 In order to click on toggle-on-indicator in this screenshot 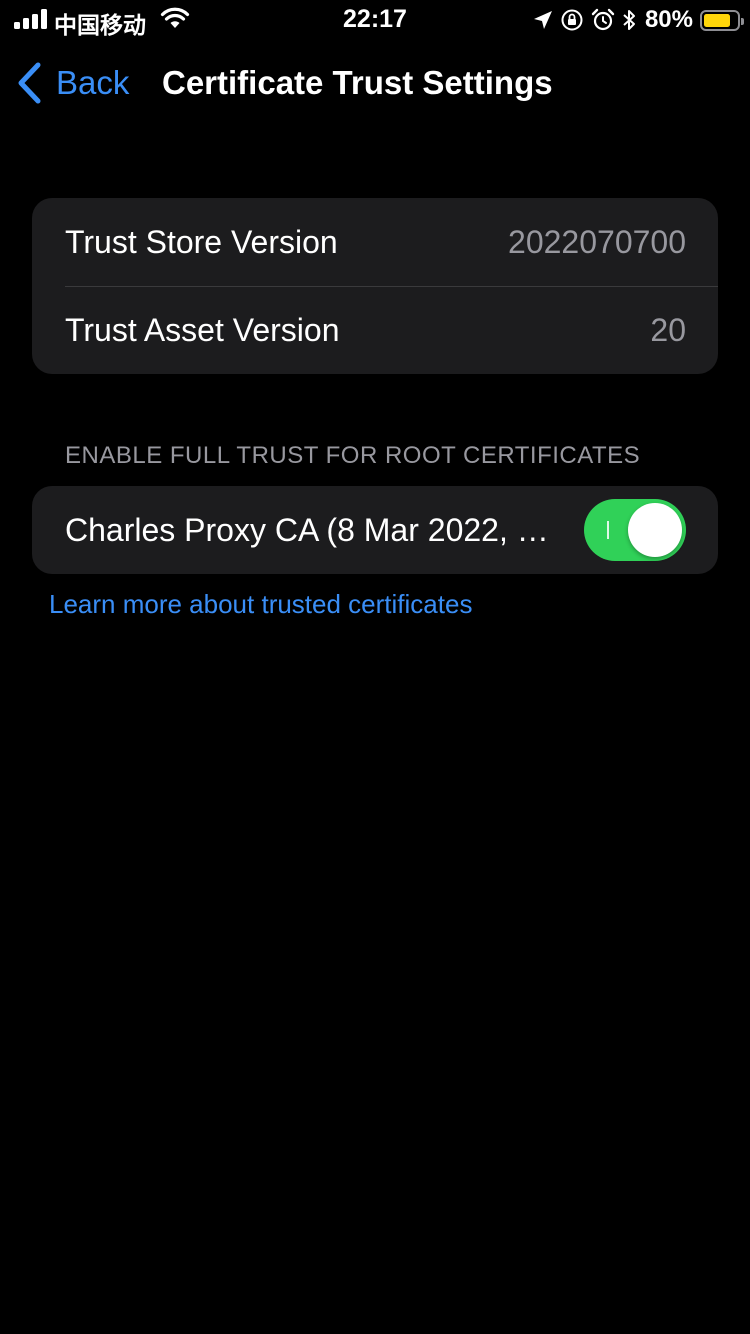, I will do `click(608, 530)`.